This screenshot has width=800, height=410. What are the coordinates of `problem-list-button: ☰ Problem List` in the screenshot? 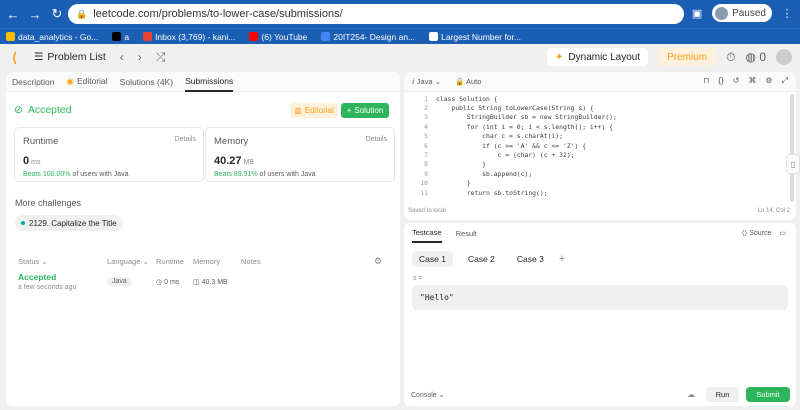 It's located at (70, 57).